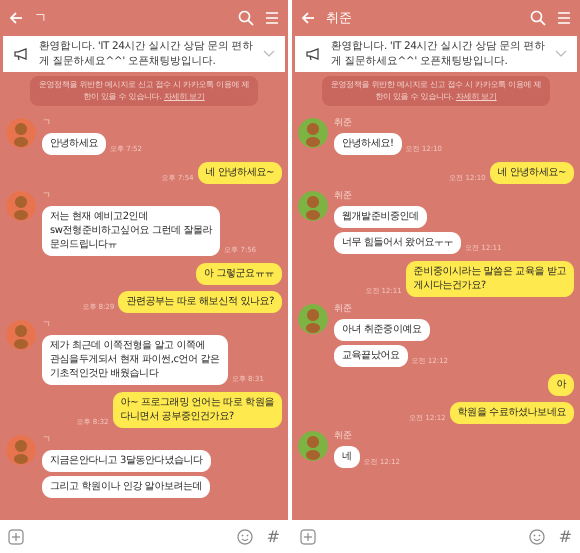 Image resolution: width=580 pixels, height=553 pixels. I want to click on message-bubble: 너무 힘들어서 왔어요ㅜㅜ, so click(398, 243).